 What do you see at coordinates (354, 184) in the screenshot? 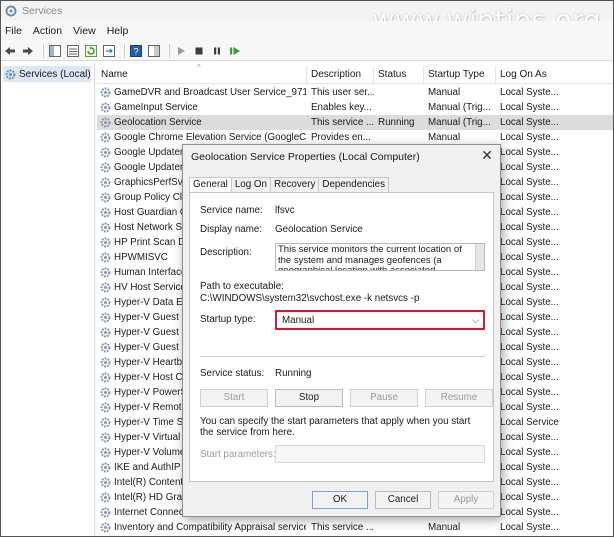
I see `tab-dependencies: Dependencies` at bounding box center [354, 184].